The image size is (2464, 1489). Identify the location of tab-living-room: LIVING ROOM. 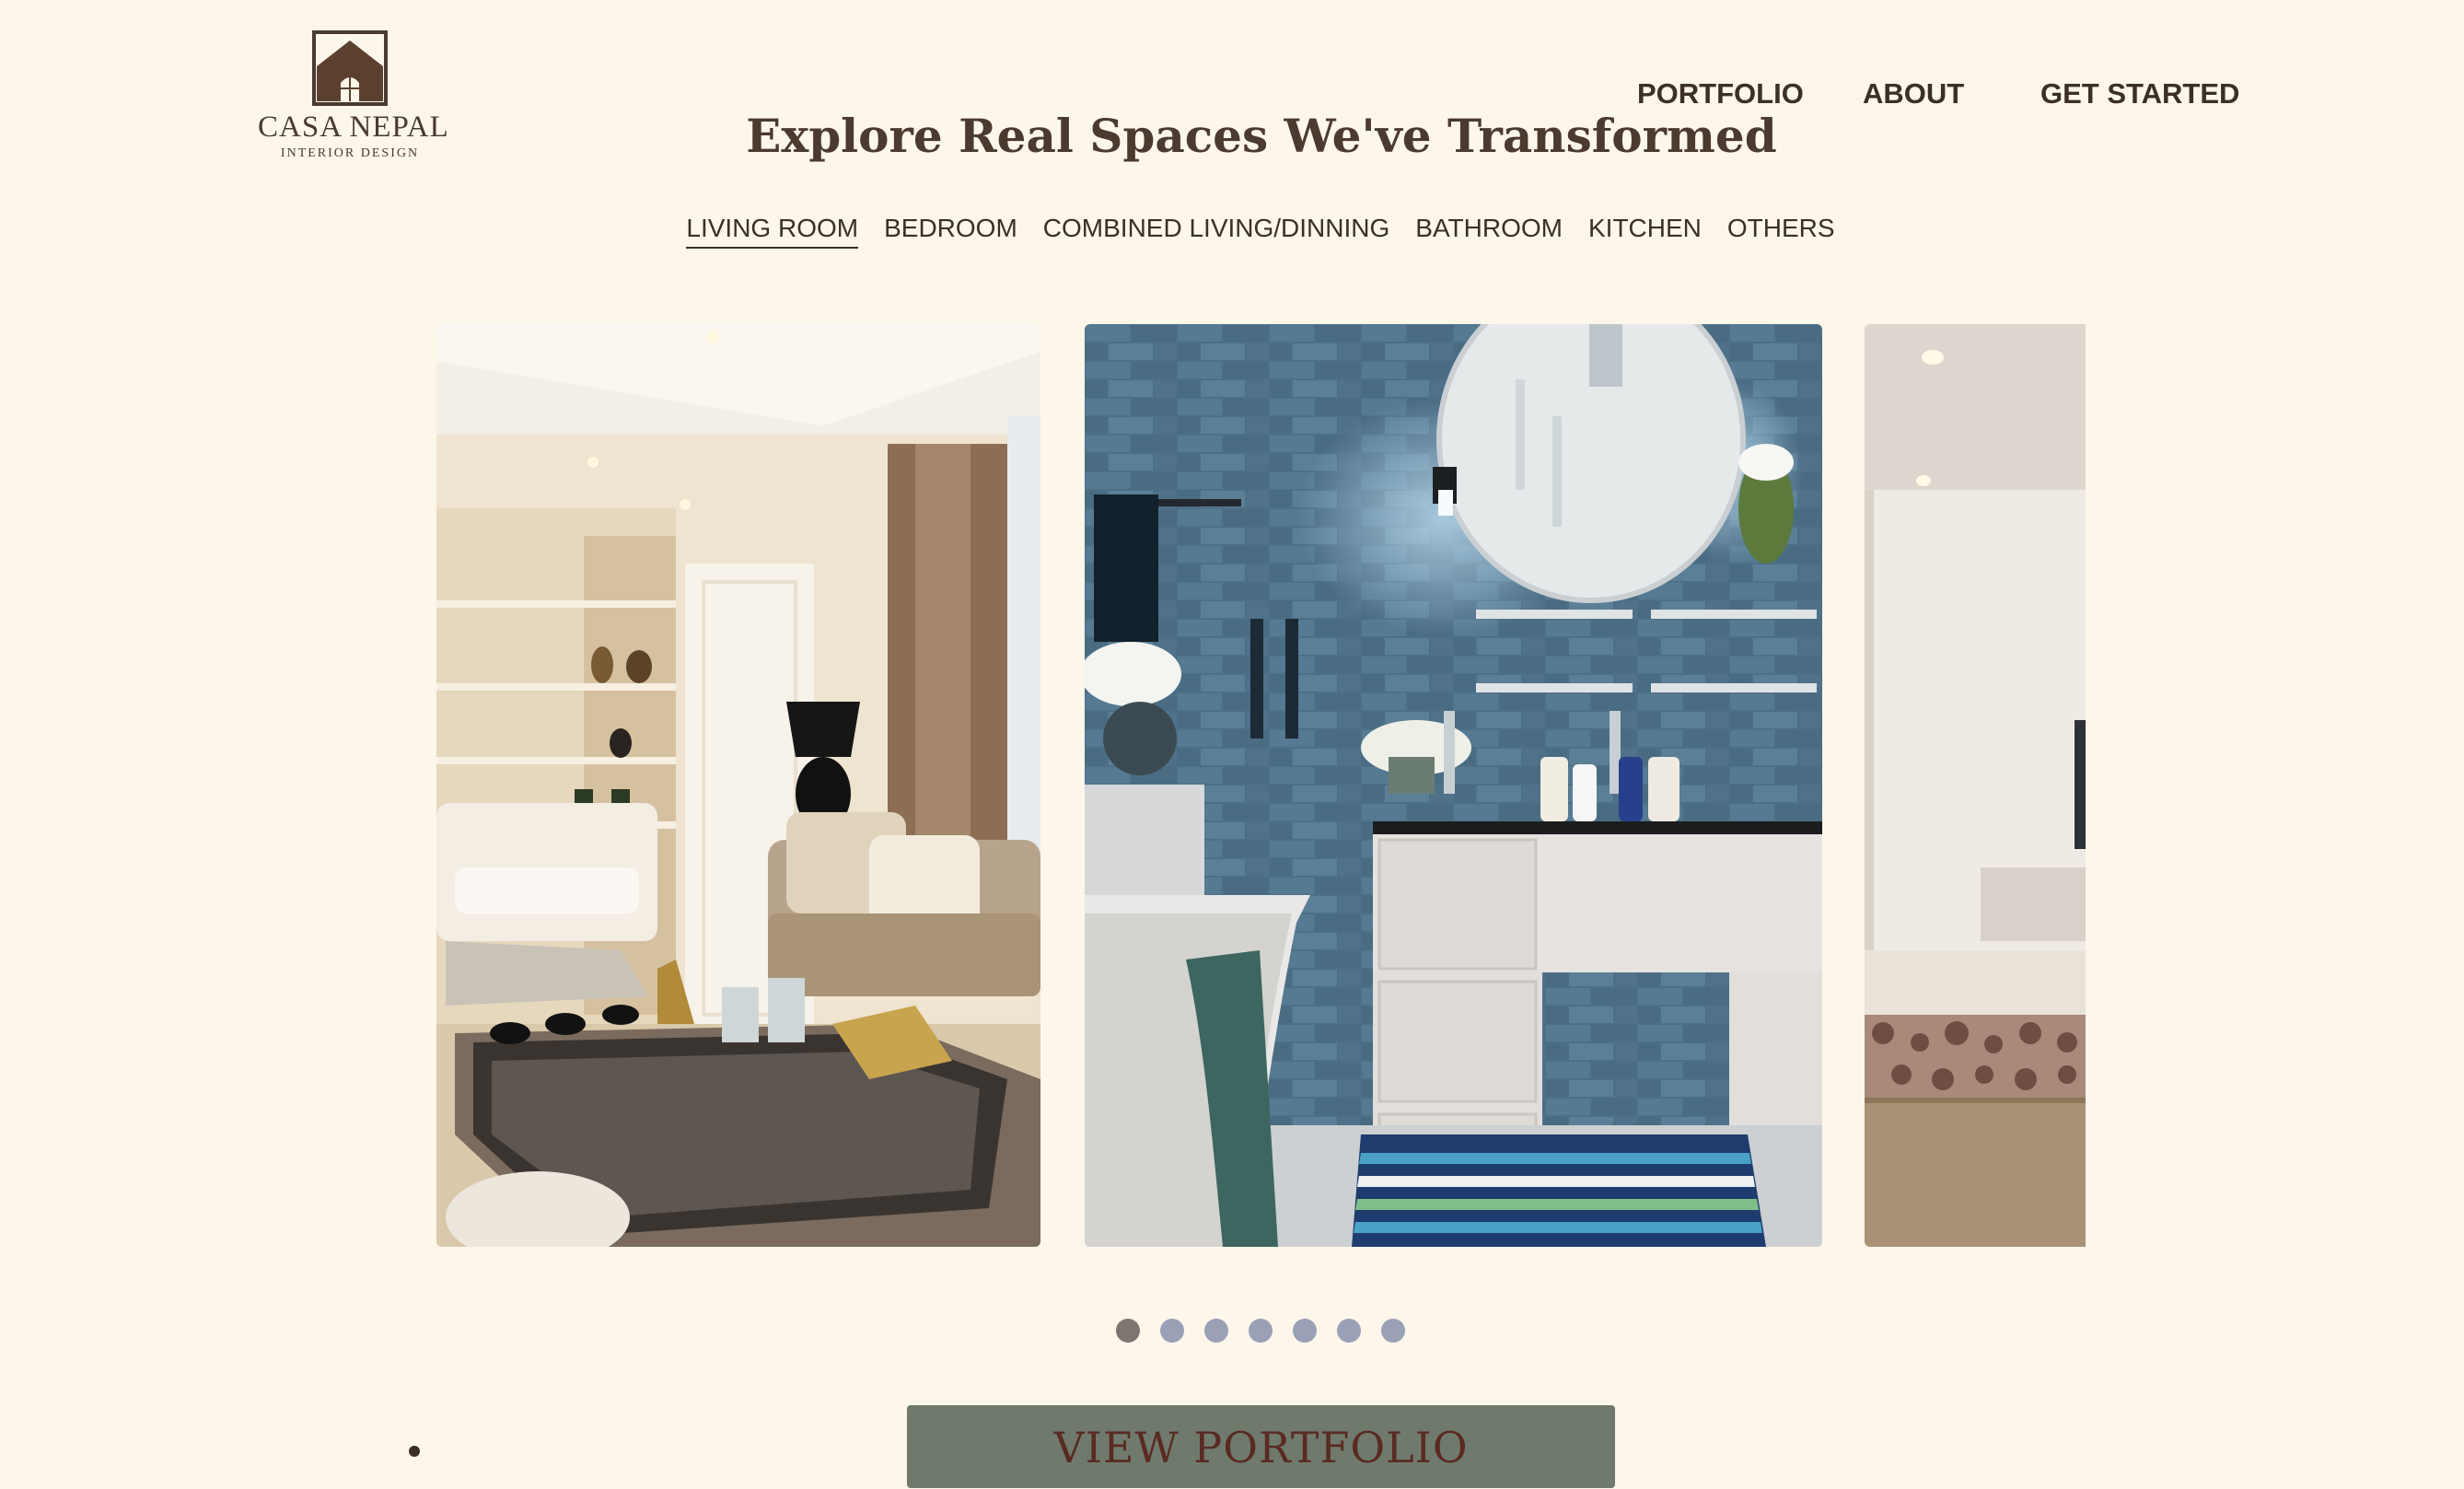
(773, 231).